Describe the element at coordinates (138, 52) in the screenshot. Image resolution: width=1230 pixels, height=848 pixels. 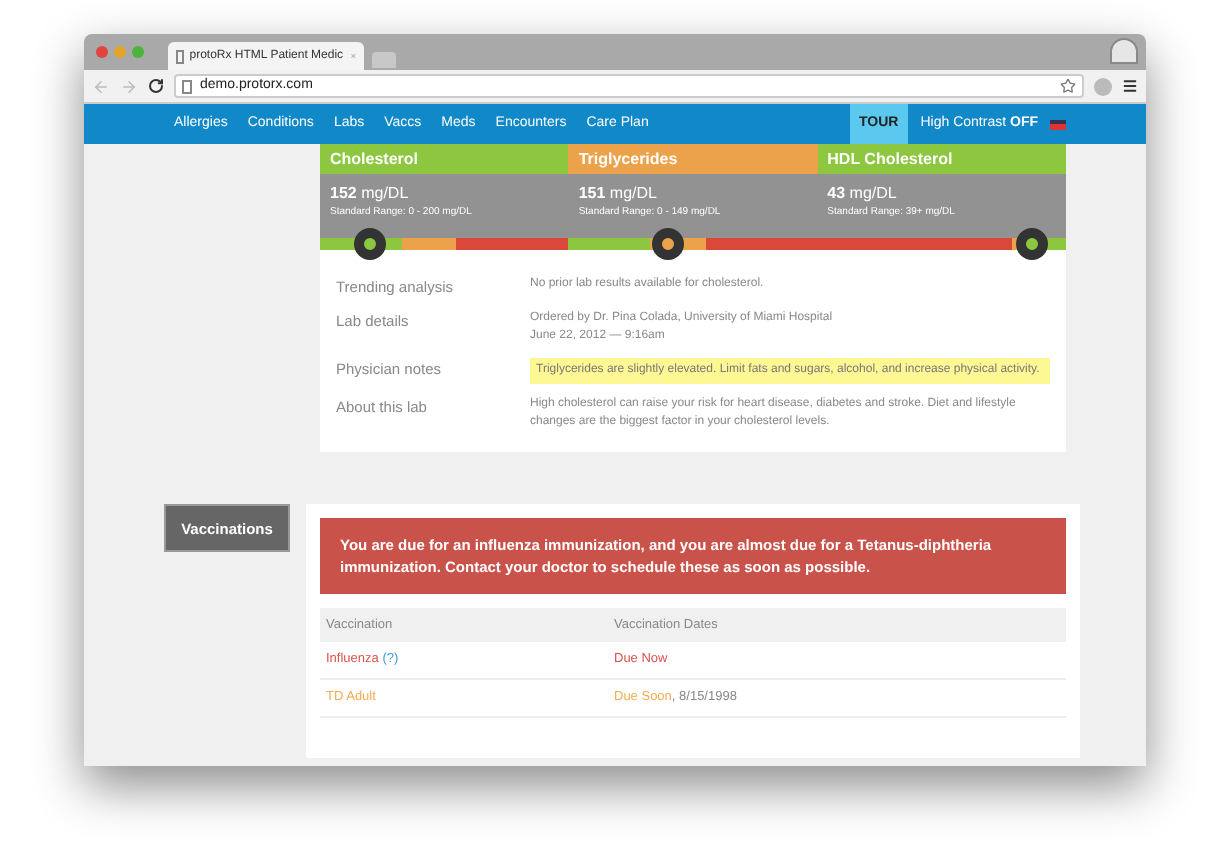
I see `zoom-window-icon` at that location.